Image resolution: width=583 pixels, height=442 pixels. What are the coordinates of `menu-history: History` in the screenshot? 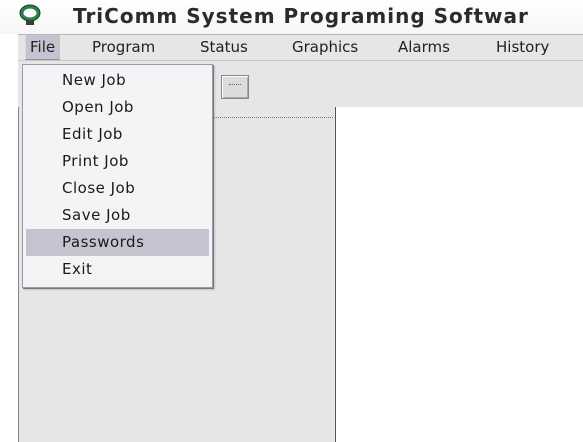 It's located at (522, 47).